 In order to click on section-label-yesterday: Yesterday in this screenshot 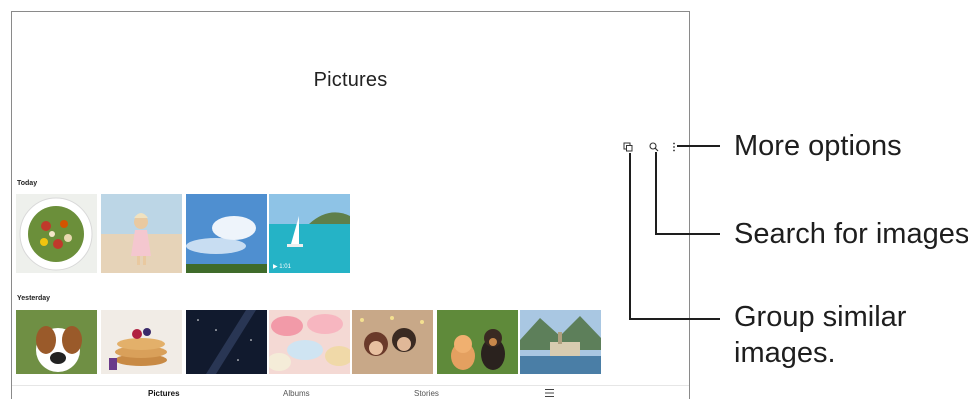, I will do `click(34, 298)`.